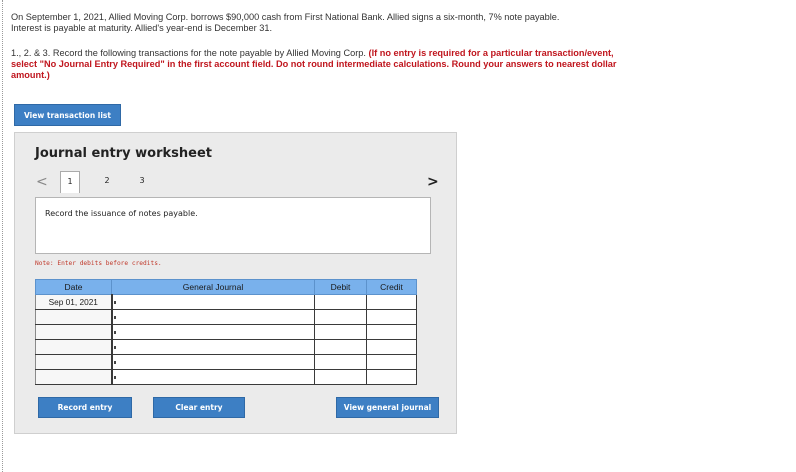 The width and height of the screenshot is (796, 472). Describe the element at coordinates (70, 182) in the screenshot. I see `tab-1: 1` at that location.